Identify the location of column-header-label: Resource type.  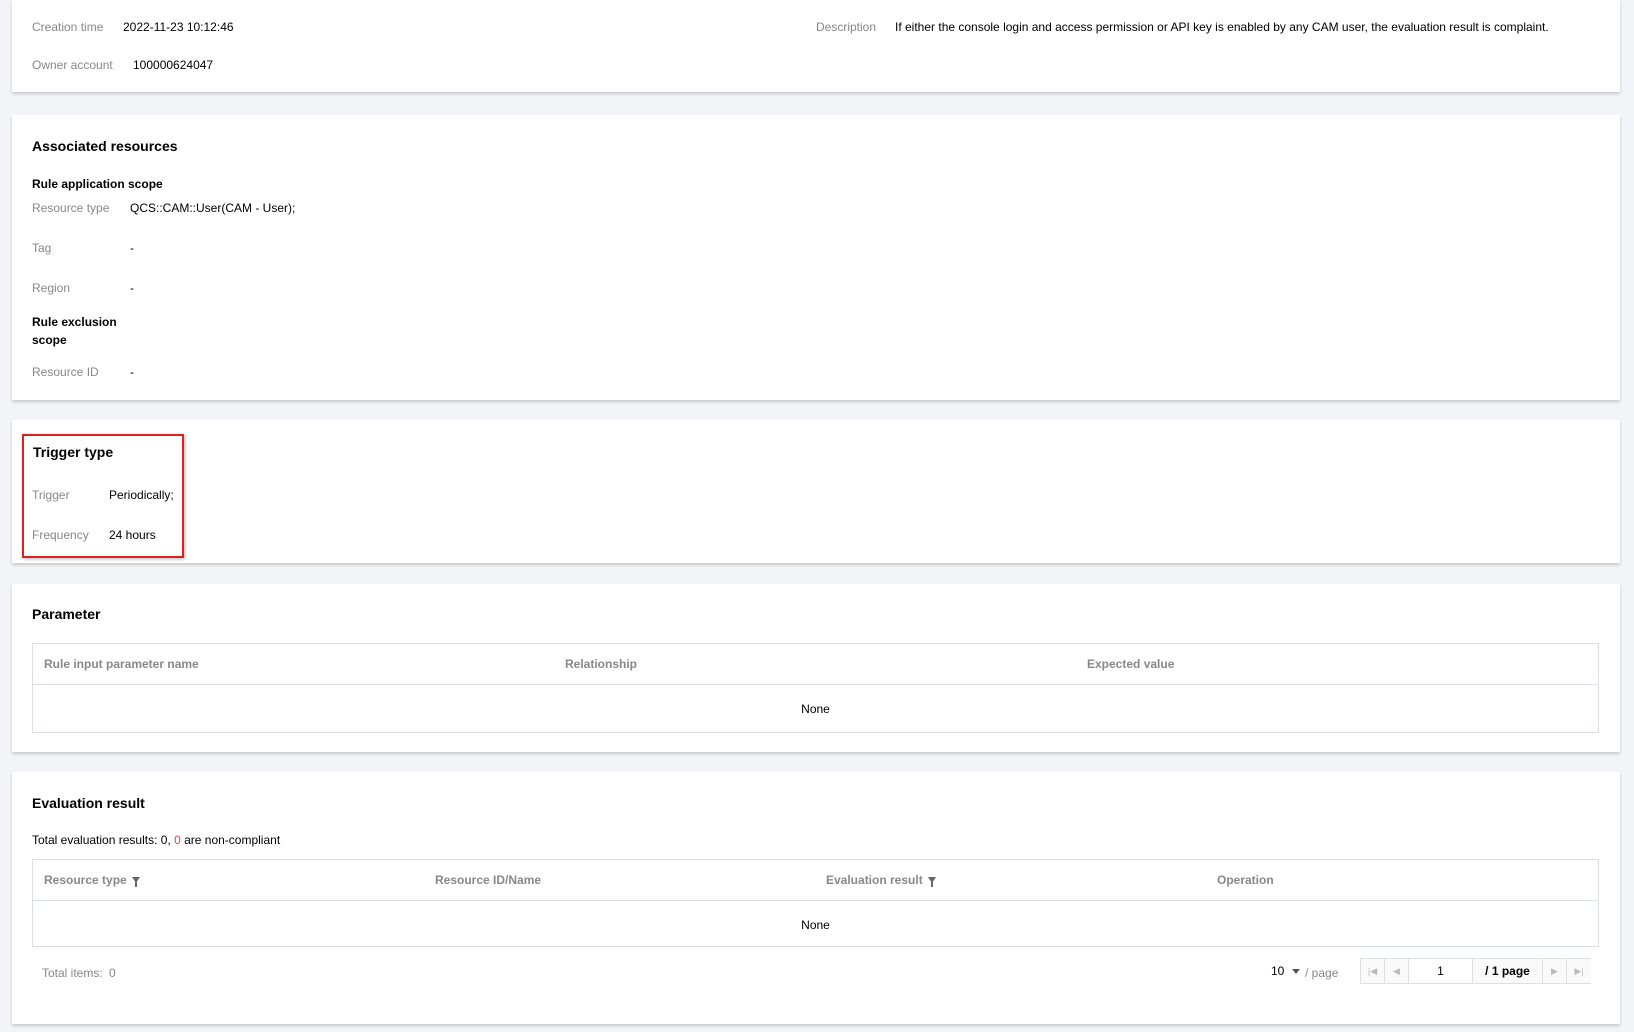
(85, 880).